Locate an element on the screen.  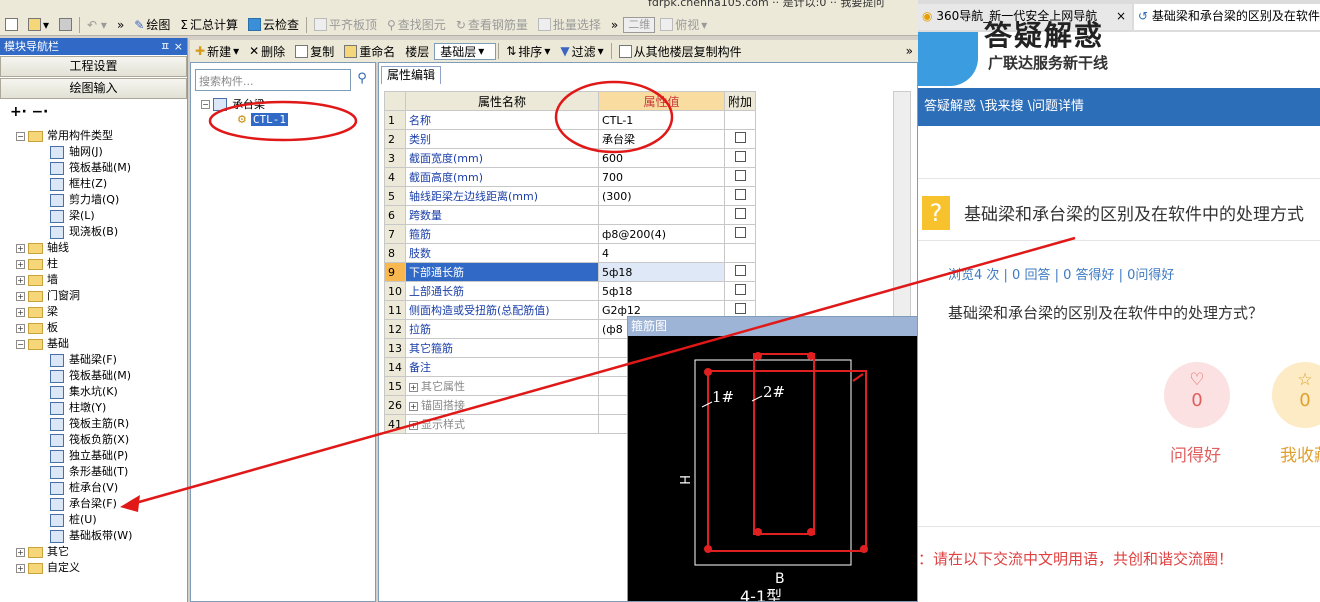
arrow-head is located at coordinates (130, 503).